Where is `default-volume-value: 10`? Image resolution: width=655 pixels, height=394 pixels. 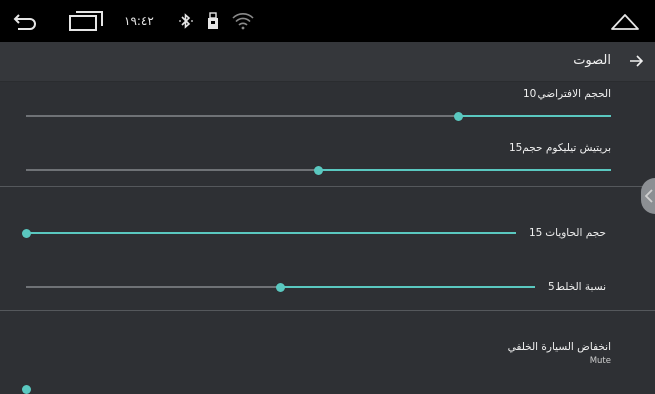
default-volume-value: 10 is located at coordinates (530, 94).